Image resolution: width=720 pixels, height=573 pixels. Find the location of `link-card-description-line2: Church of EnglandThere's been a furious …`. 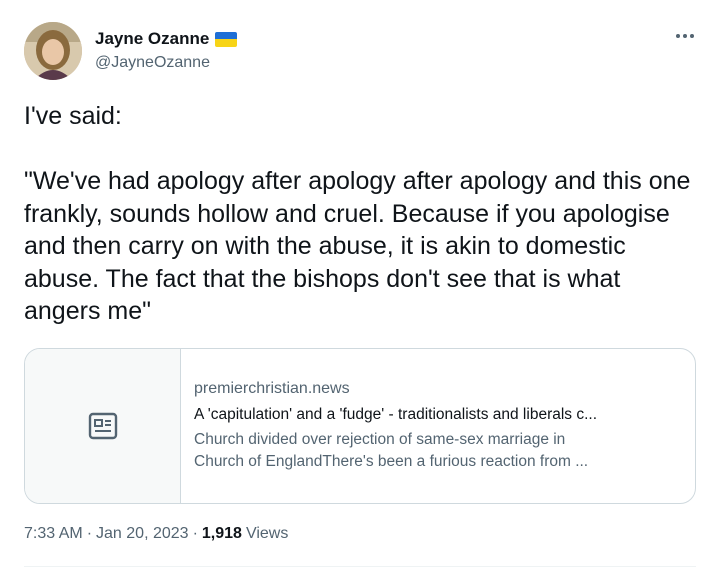

link-card-description-line2: Church of EnglandThere's been a furious … is located at coordinates (391, 461).